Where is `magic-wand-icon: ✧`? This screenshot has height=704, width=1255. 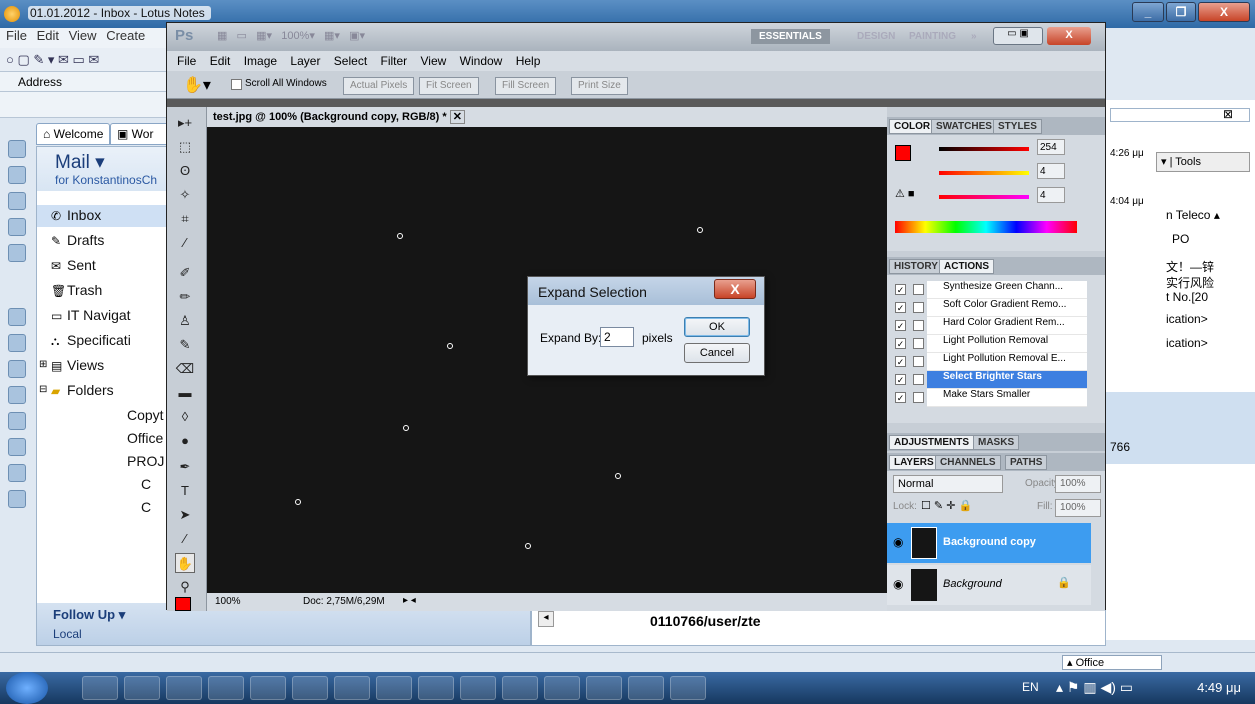
magic-wand-icon: ✧ is located at coordinates (185, 195).